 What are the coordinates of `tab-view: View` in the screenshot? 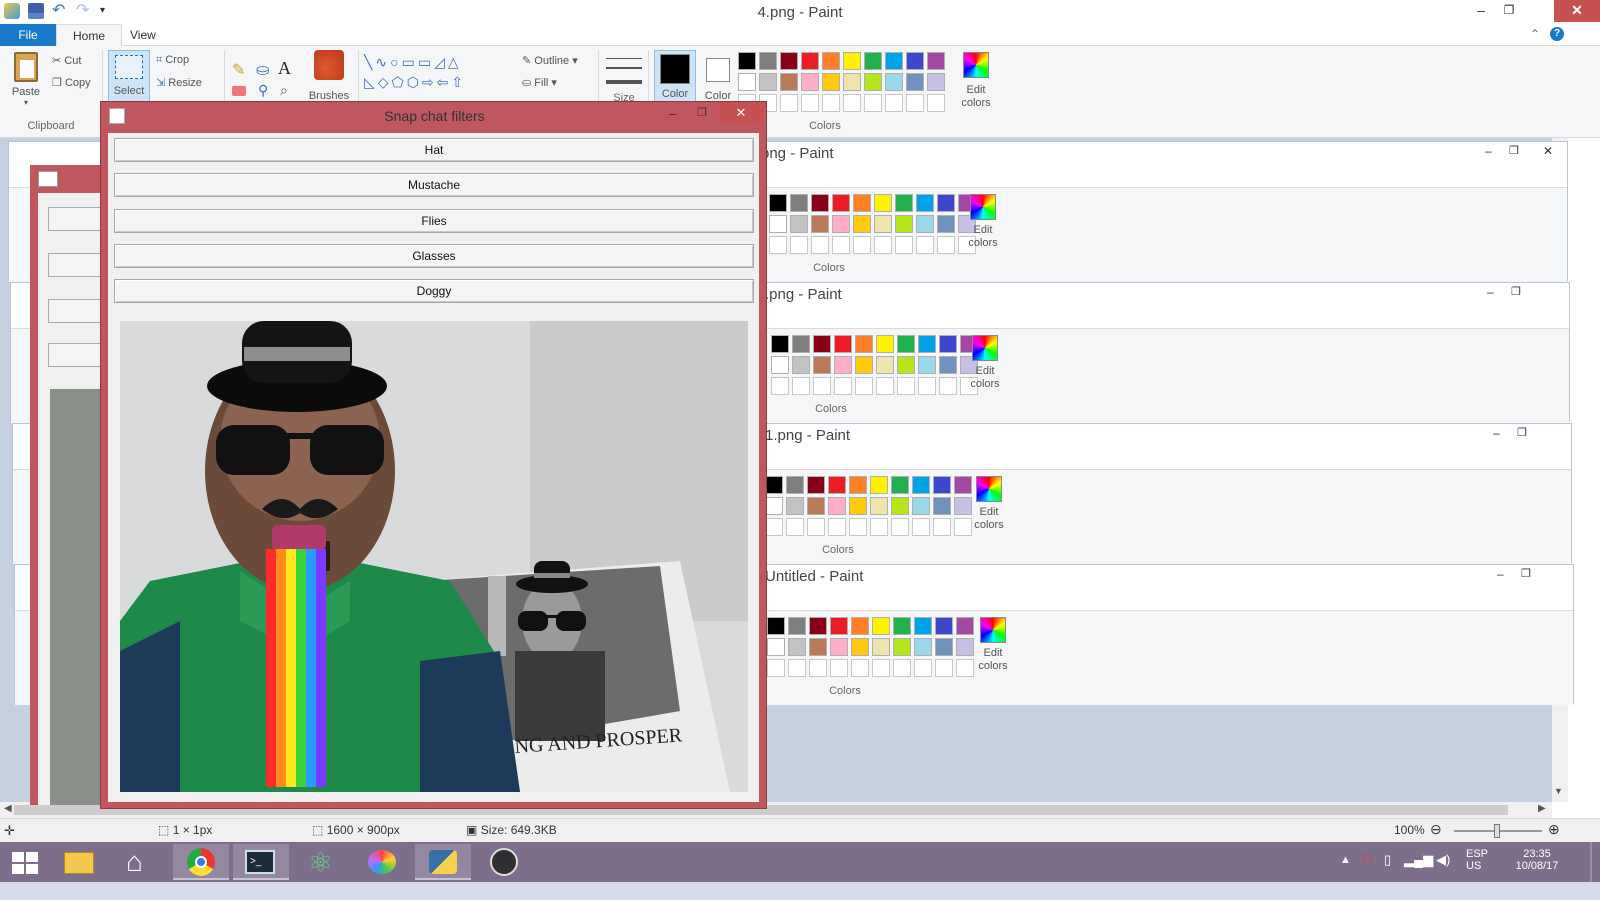 It's located at (143, 35).